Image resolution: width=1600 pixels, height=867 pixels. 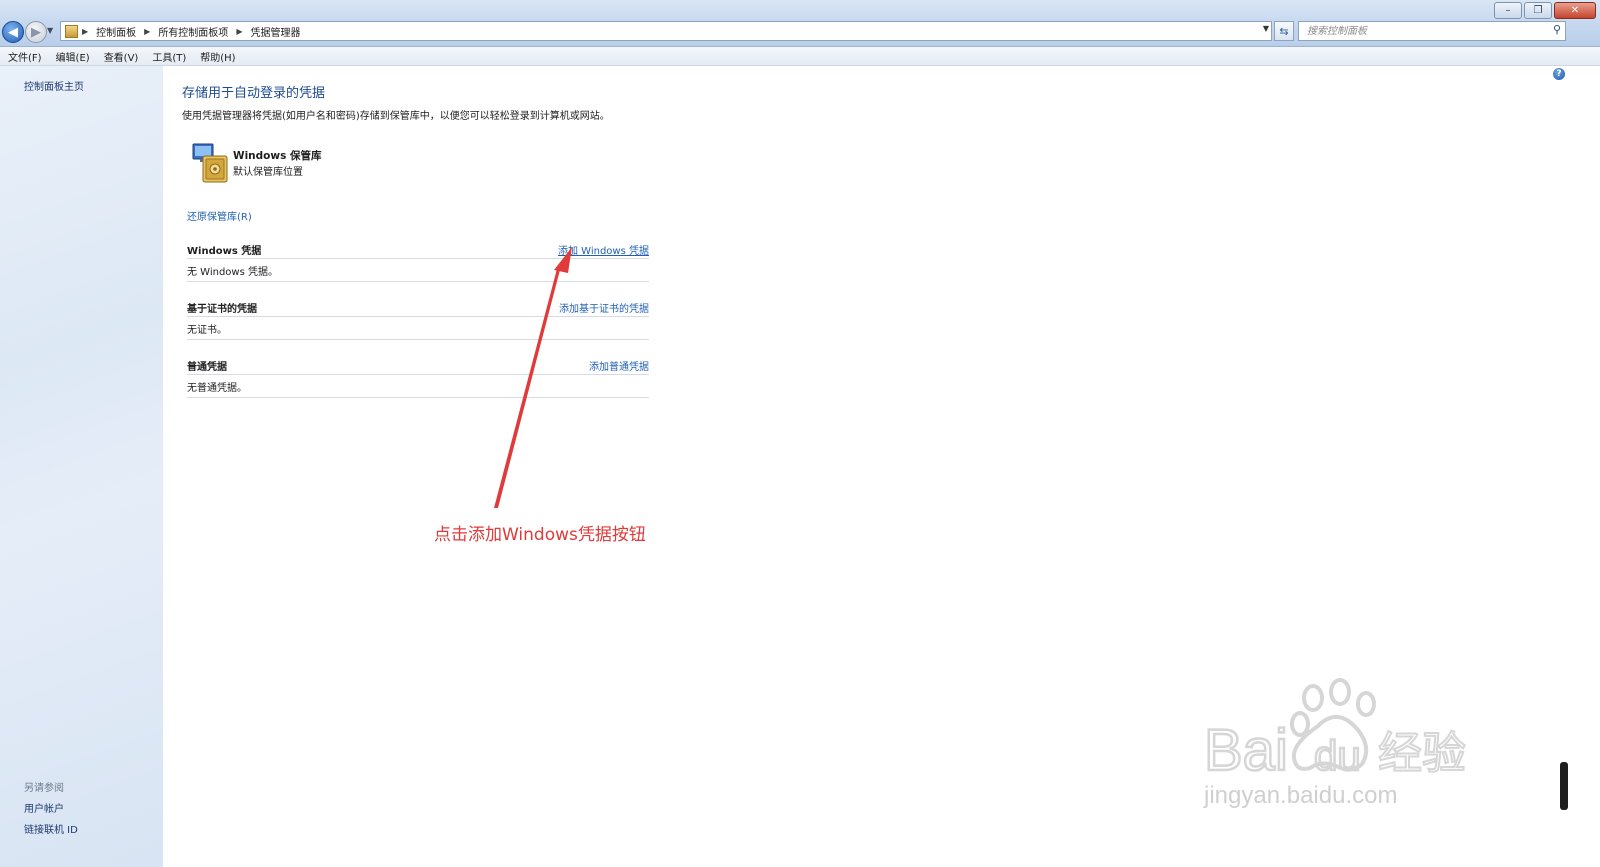 What do you see at coordinates (219, 215) in the screenshot?
I see `restore-vault-link: 还原保管库(R)` at bounding box center [219, 215].